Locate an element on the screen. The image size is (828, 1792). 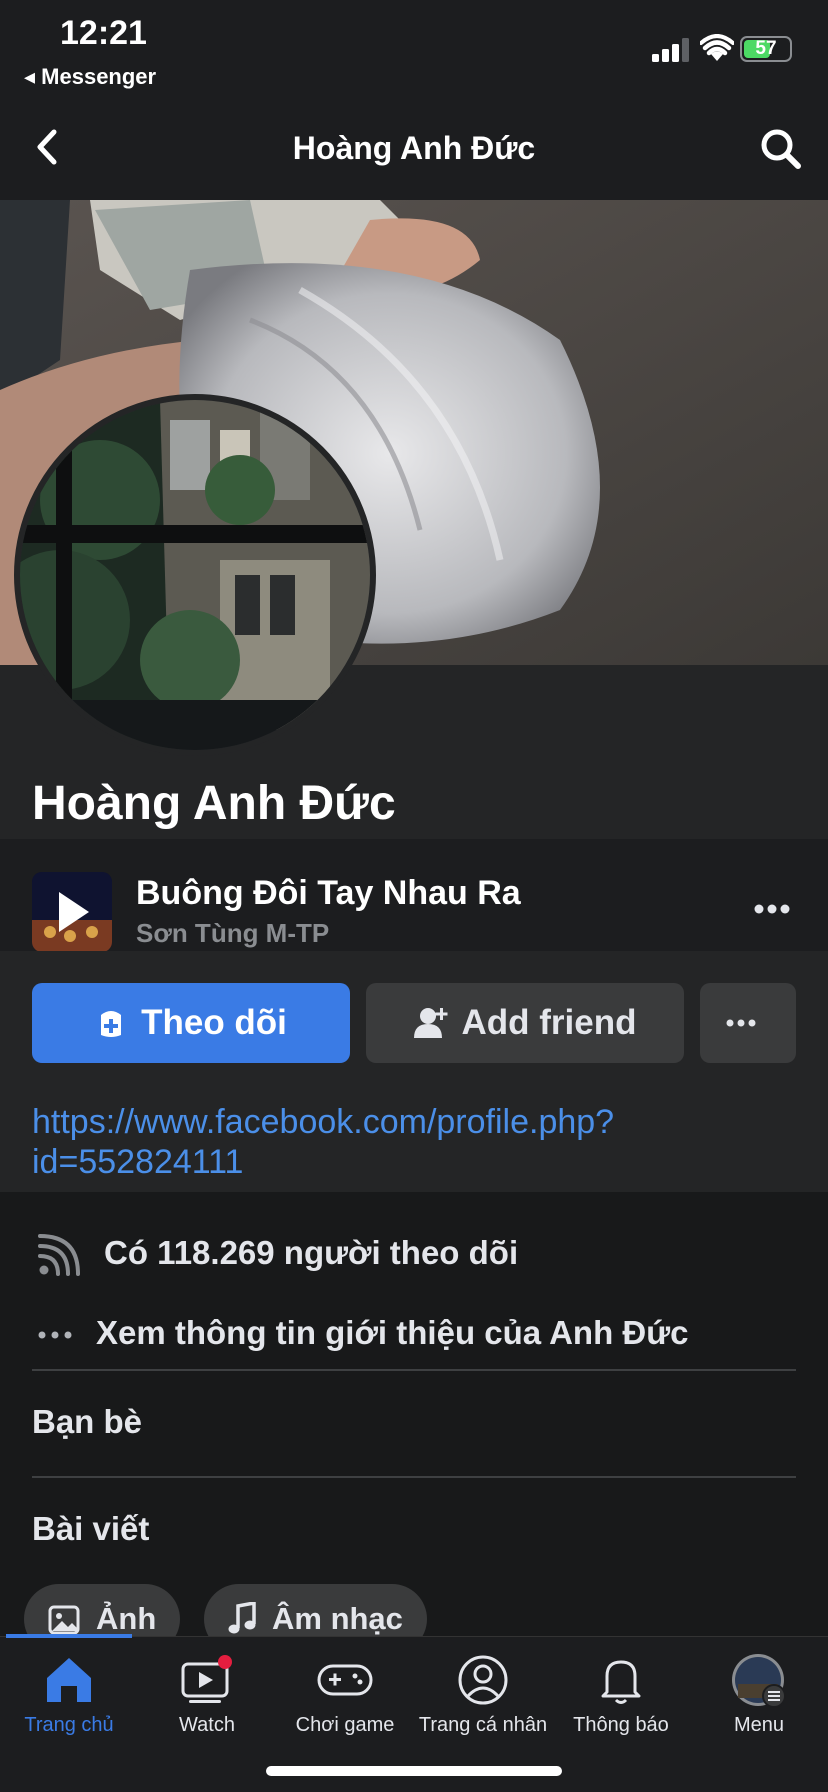
active-tab-indicator is located at coordinates (69, 1636).